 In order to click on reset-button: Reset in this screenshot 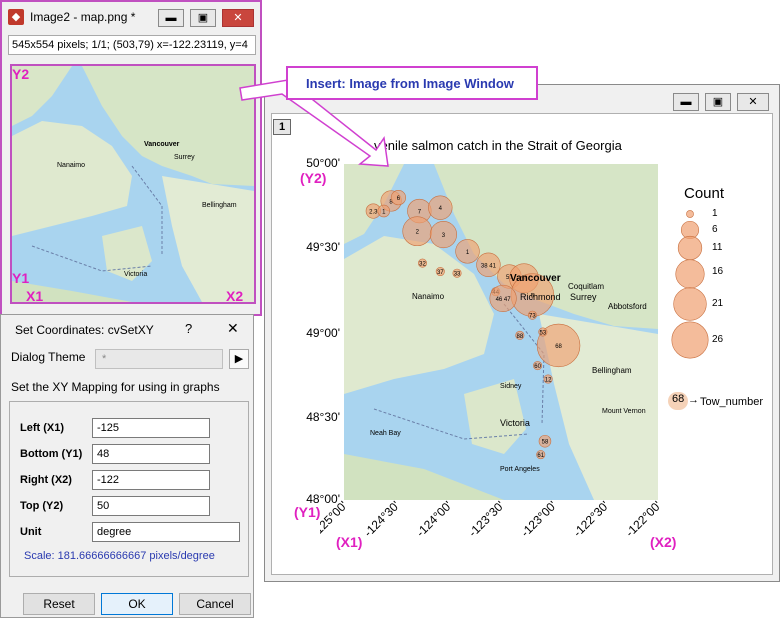, I will do `click(59, 604)`.